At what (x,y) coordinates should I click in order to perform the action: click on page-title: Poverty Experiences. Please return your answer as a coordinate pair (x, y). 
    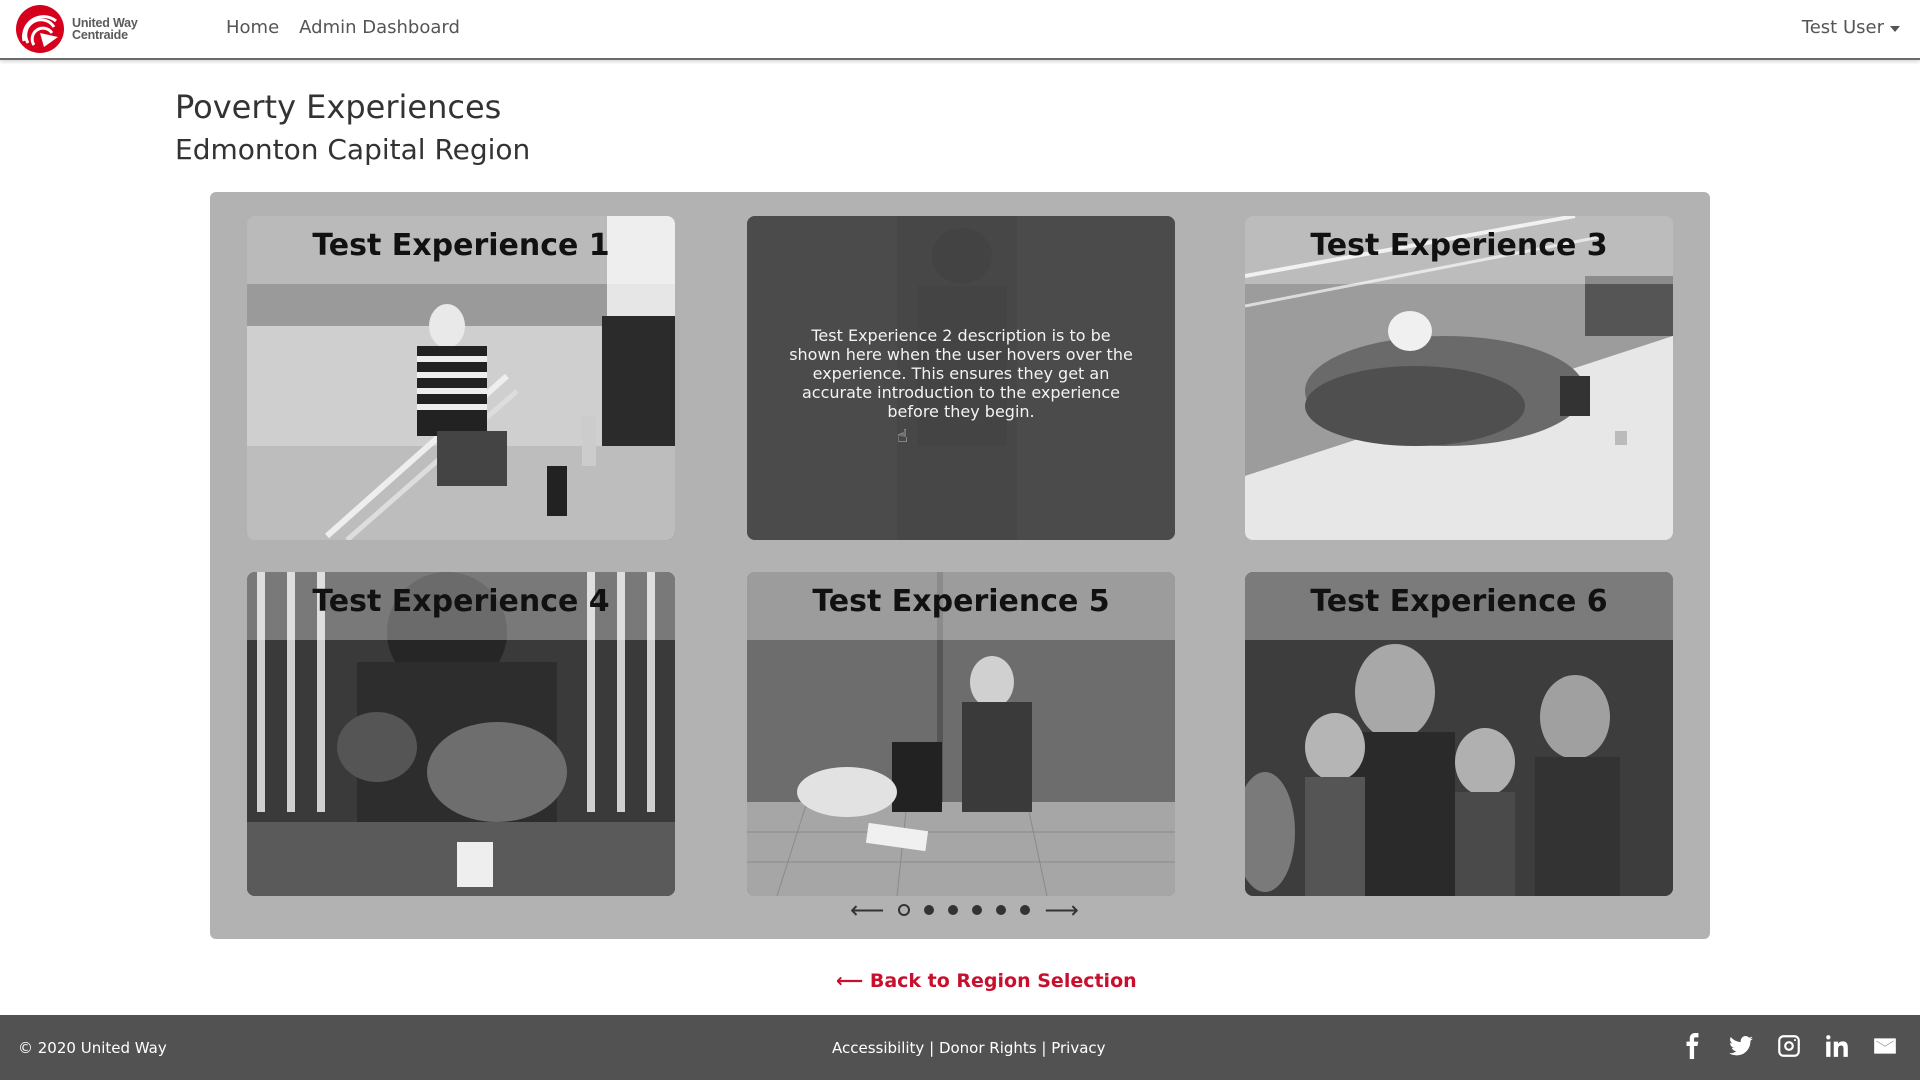
    Looking at the image, I should click on (338, 107).